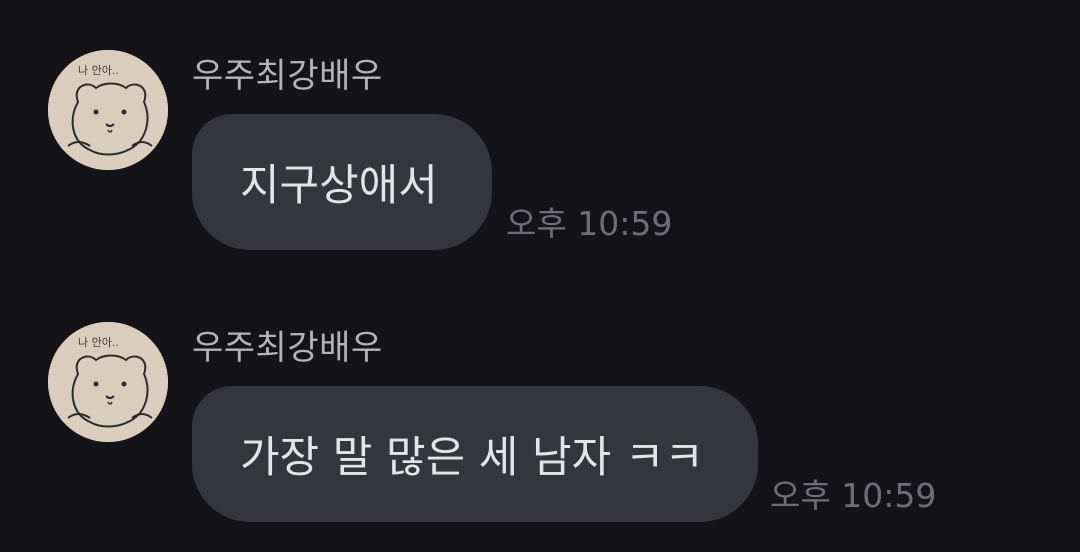 The image size is (1080, 552). Describe the element at coordinates (472, 458) in the screenshot. I see `message-text: 가장 말 많은 세 남자 ㅋㅋ` at that location.